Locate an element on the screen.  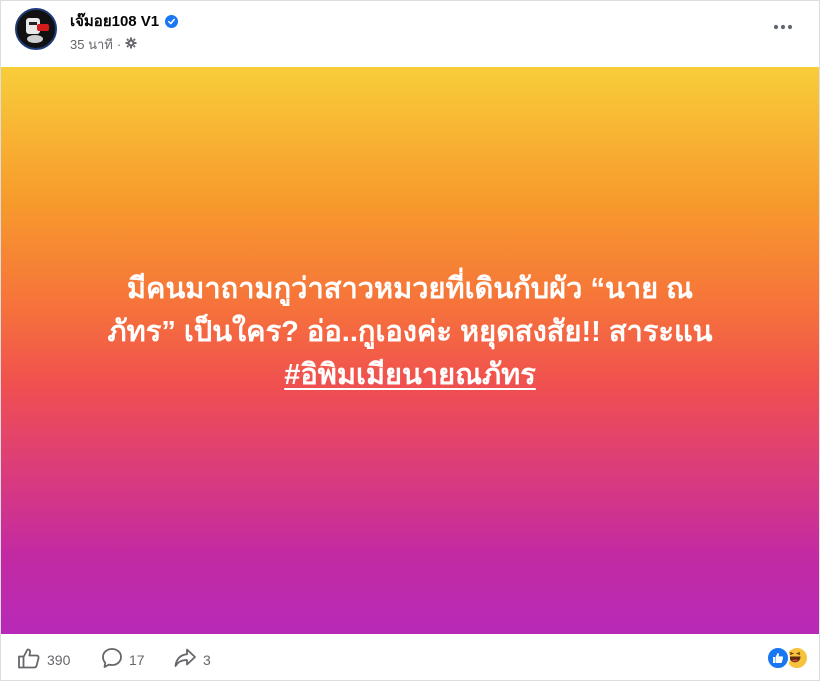
share-count: 3 is located at coordinates (207, 659).